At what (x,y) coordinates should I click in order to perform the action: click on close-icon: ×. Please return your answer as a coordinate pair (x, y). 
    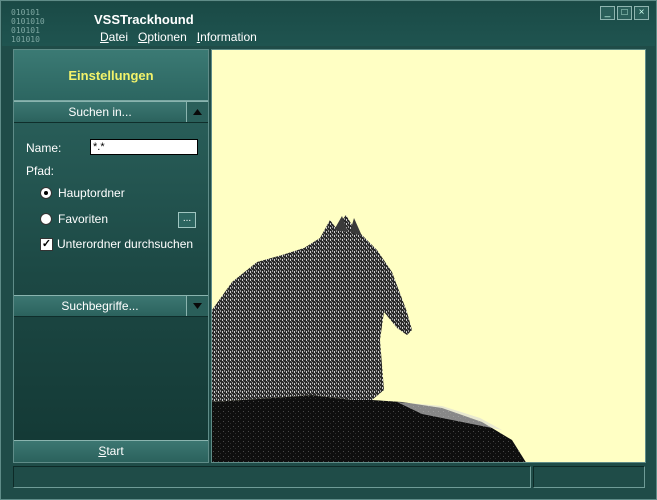
    Looking at the image, I should click on (641, 13).